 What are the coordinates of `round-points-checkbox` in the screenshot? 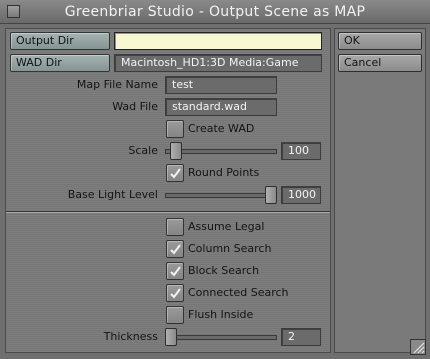 It's located at (175, 173).